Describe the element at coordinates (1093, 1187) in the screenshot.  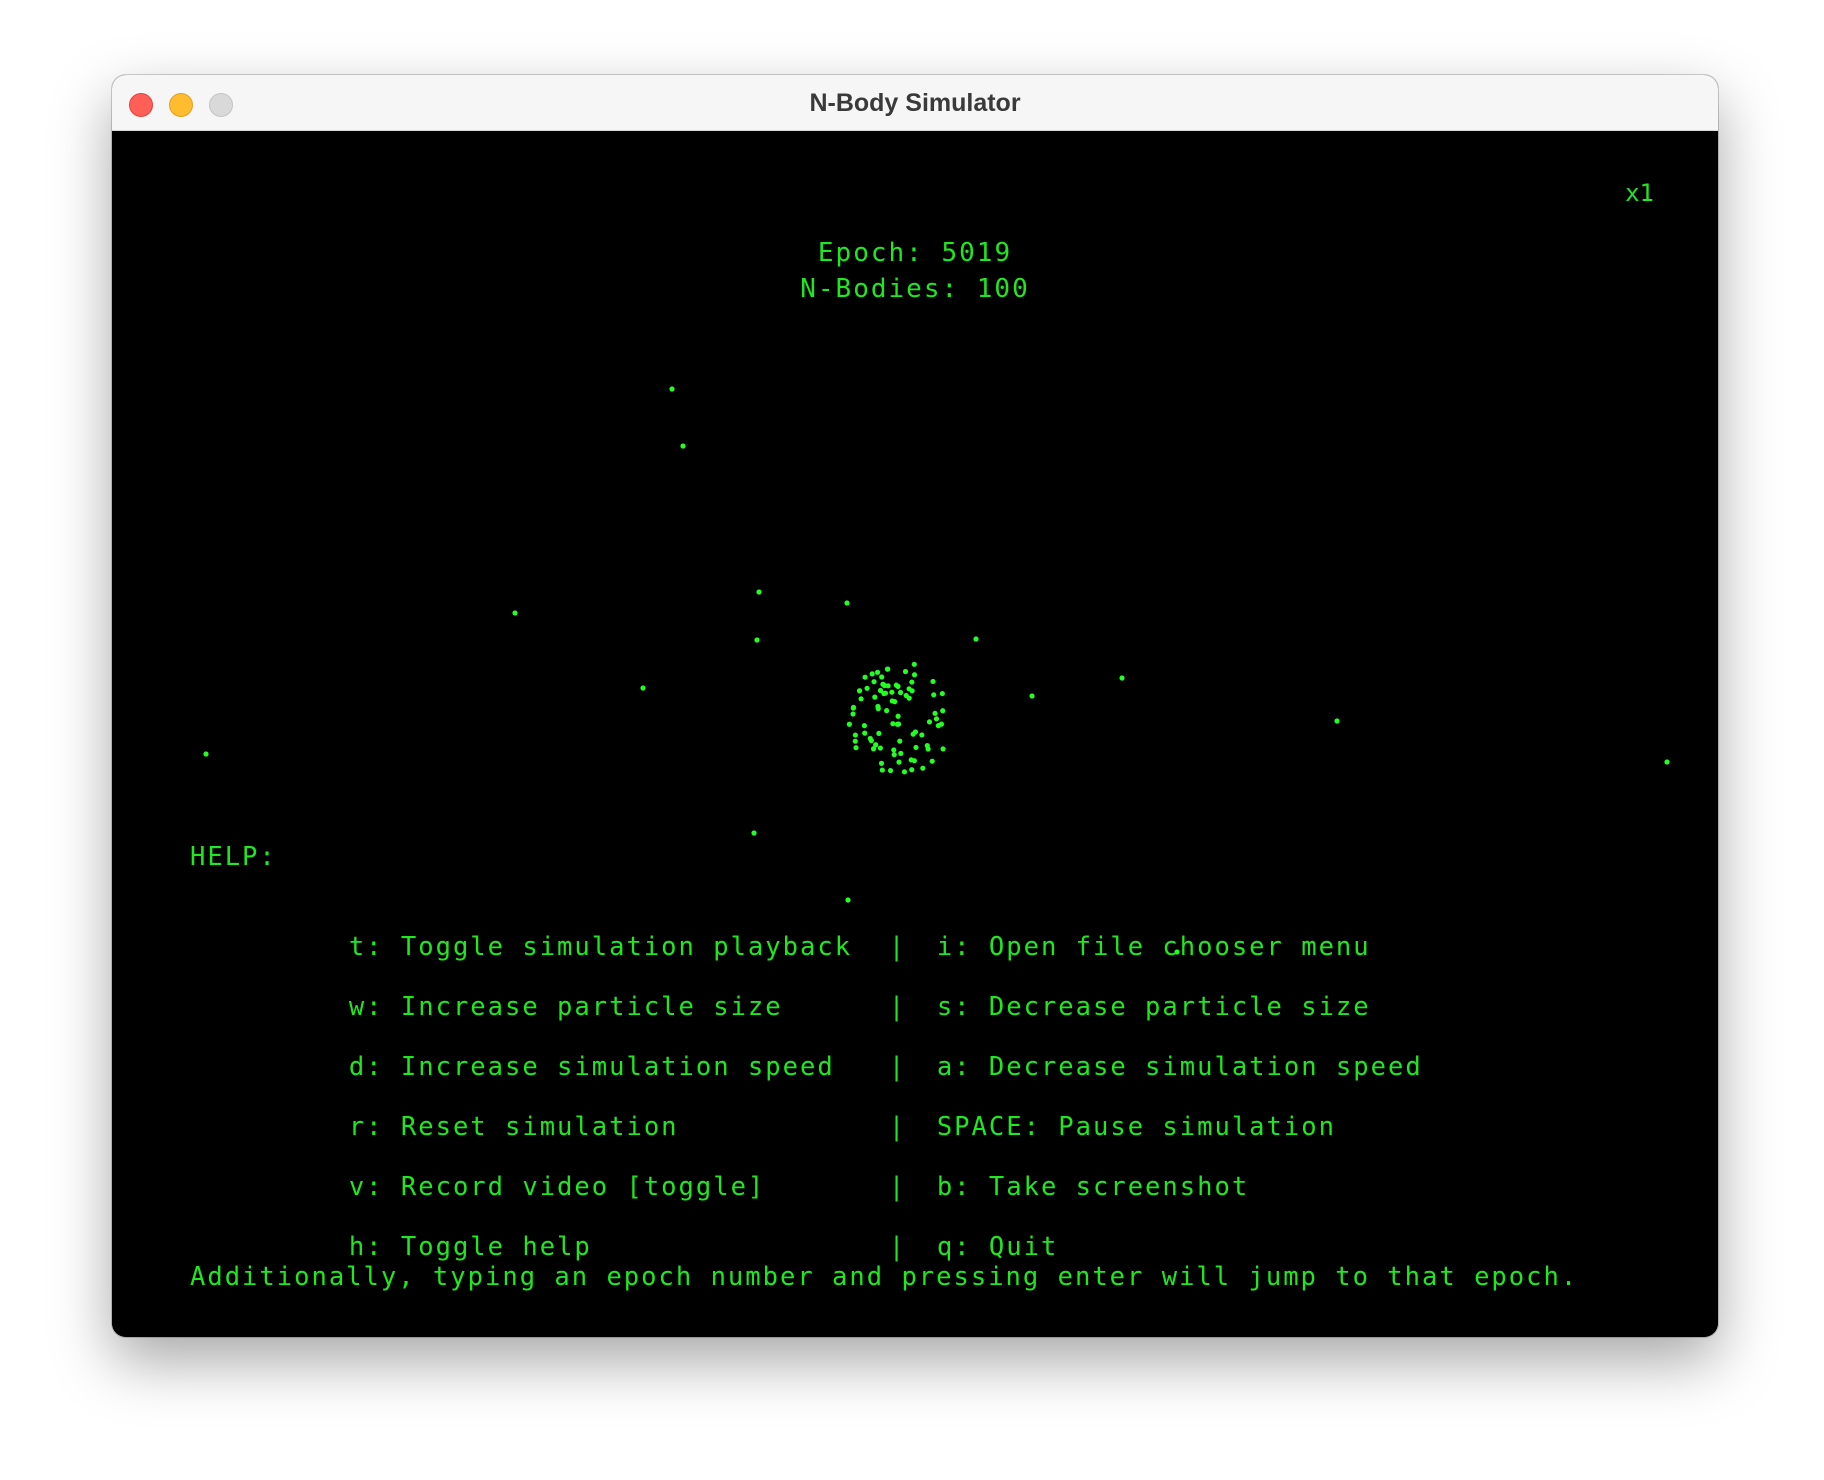
I see `help-key-right: b: Take screenshot` at that location.